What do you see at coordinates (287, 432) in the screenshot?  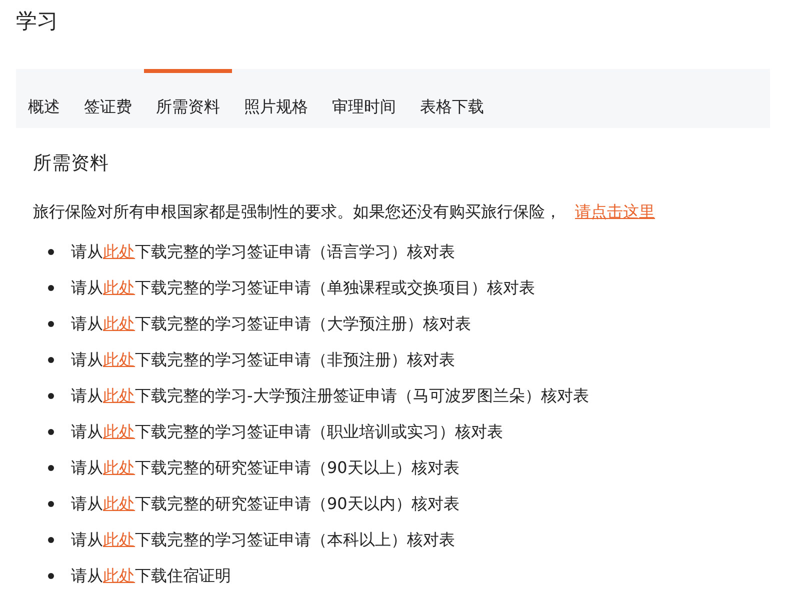 I see `list-item-text: 请从此处下载完整的学习签证申请（职业培训或实习）核对表` at bounding box center [287, 432].